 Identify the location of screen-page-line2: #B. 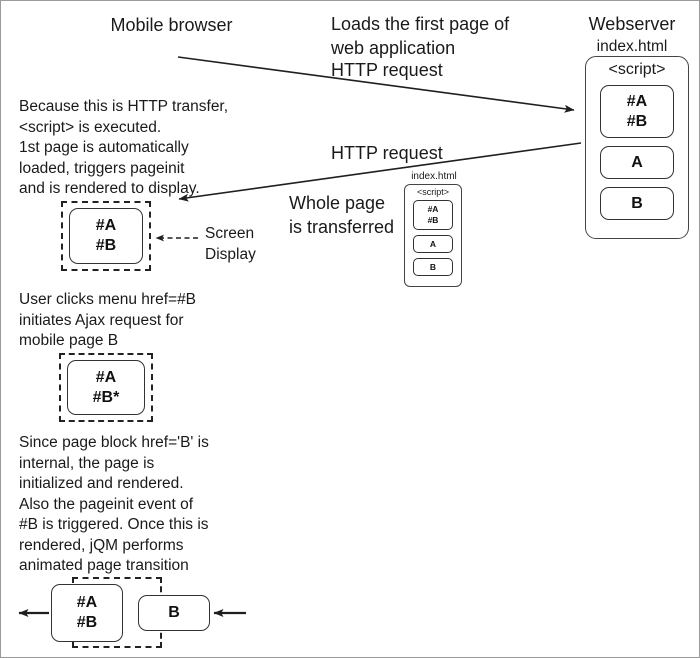
(106, 245).